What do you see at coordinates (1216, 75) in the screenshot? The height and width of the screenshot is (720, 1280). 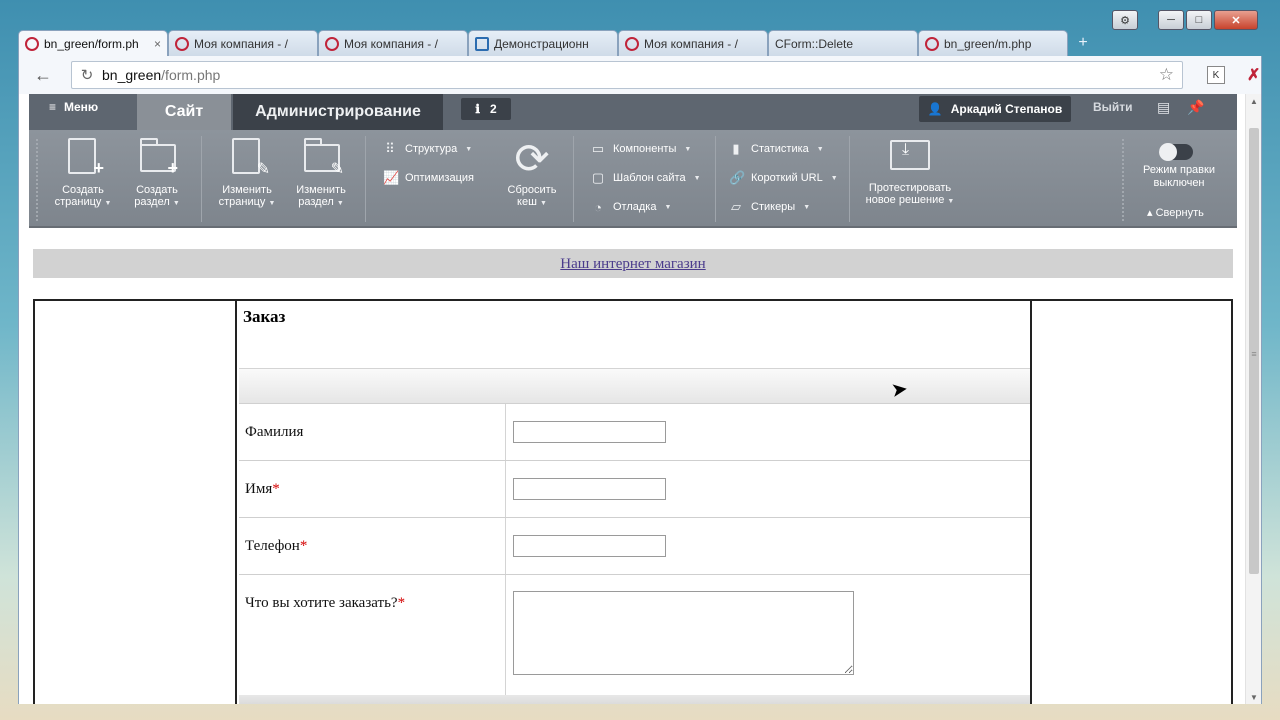 I see `extension-k-icon: K` at bounding box center [1216, 75].